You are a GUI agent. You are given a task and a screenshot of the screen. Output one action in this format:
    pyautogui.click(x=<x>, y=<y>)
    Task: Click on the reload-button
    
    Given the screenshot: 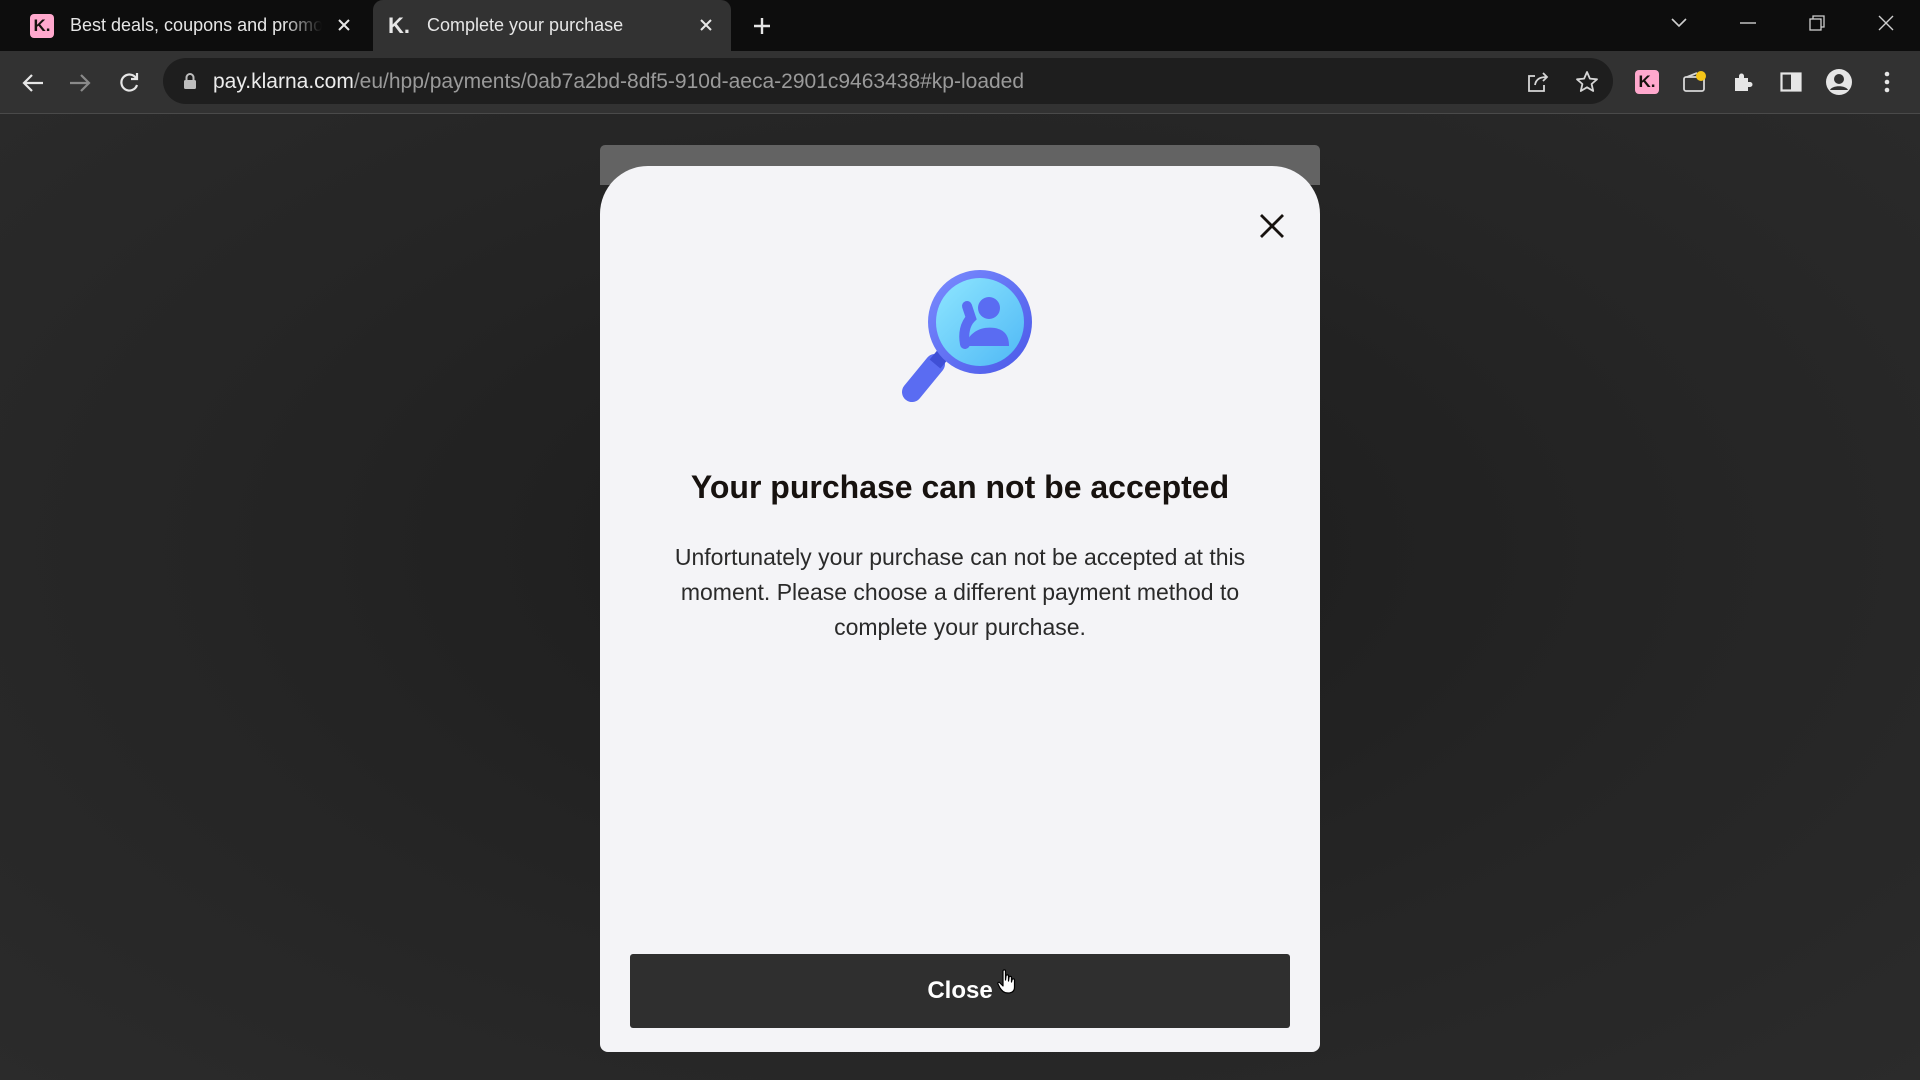 What is the action you would take?
    pyautogui.click(x=129, y=83)
    